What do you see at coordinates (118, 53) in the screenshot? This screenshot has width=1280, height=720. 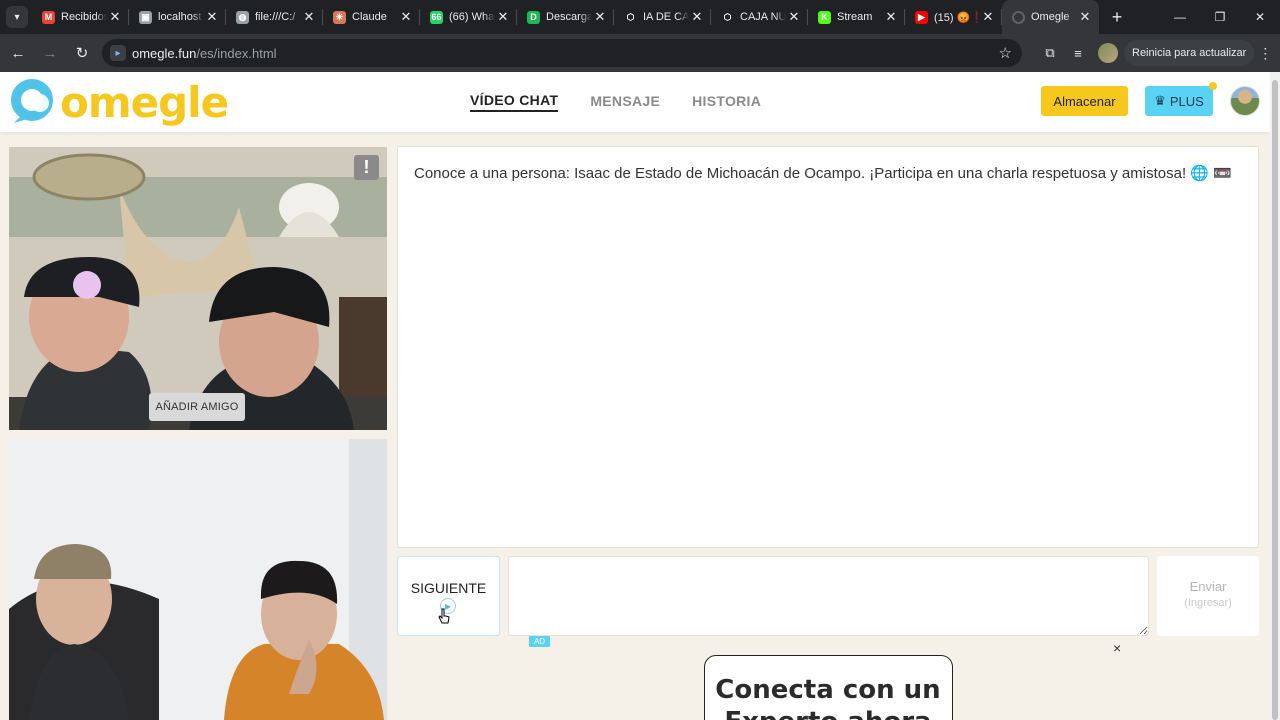 I see `site-info-icon: ▸` at bounding box center [118, 53].